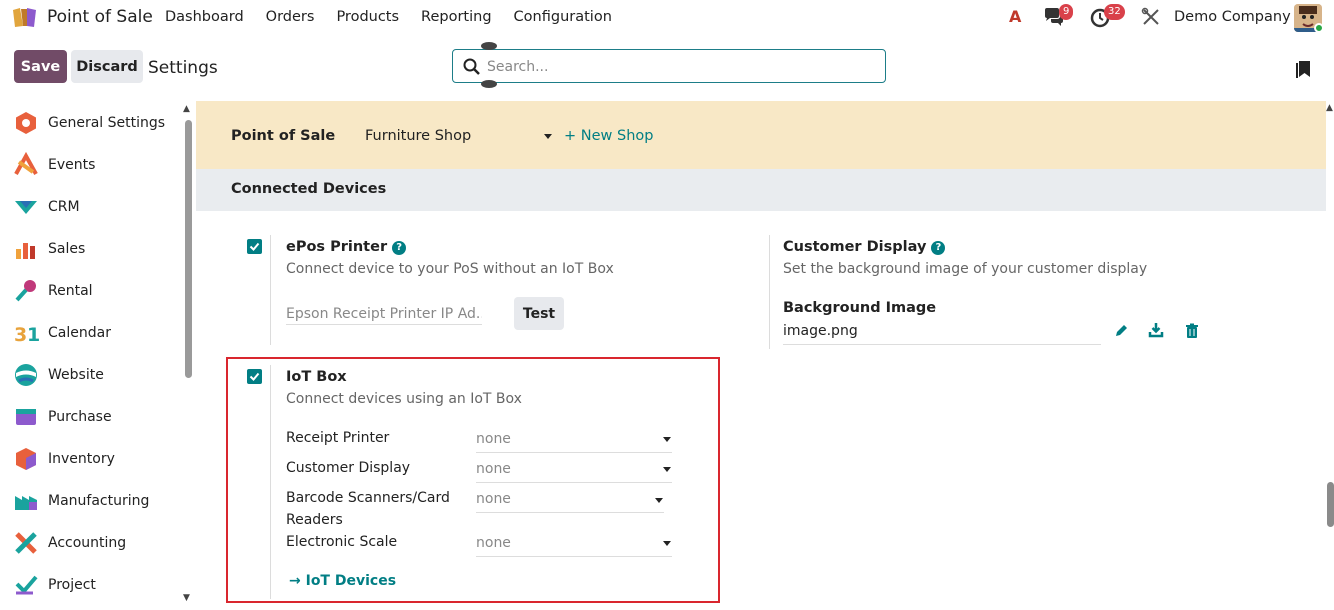 The height and width of the screenshot is (610, 1334). I want to click on pos-label: Point of Sale, so click(283, 136).